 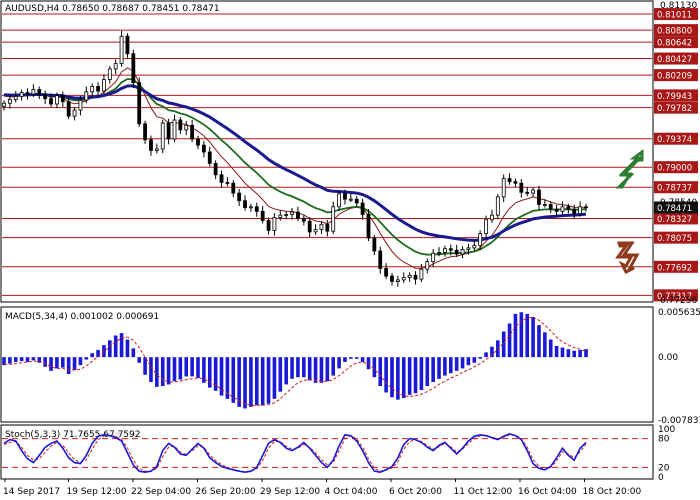 I want to click on price-level-value: 0.80209, so click(x=674, y=77).